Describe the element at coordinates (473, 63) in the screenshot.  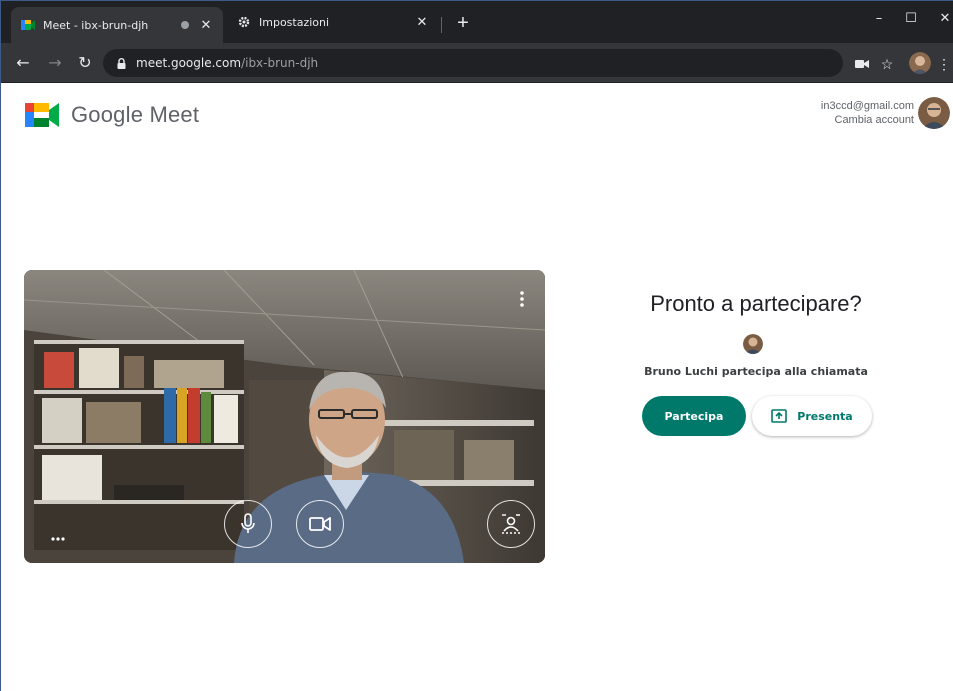
I see `address-bar: meet.google.com/ibx-brun-djh` at that location.